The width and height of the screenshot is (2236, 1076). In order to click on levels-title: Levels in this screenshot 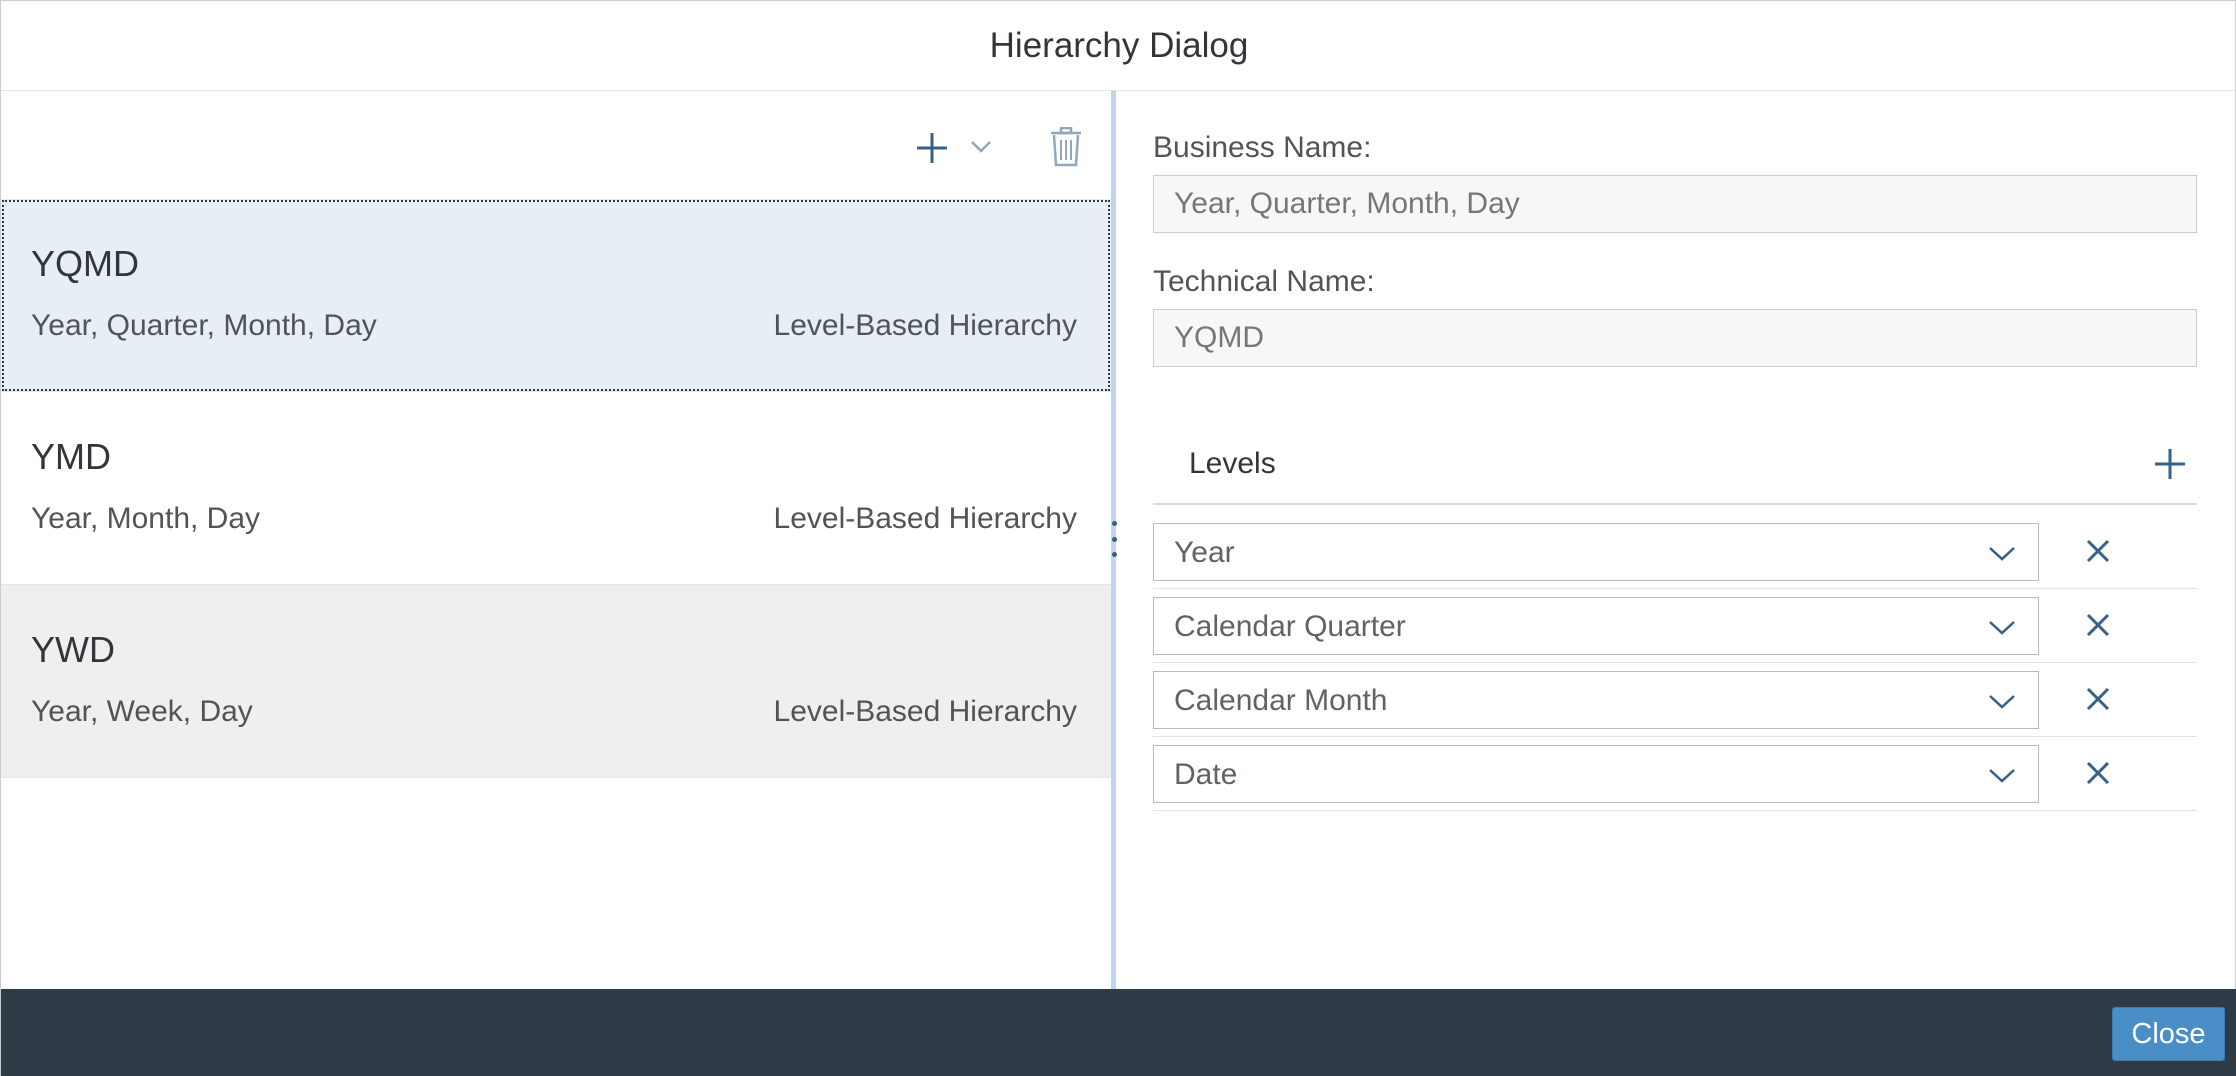, I will do `click(1232, 463)`.